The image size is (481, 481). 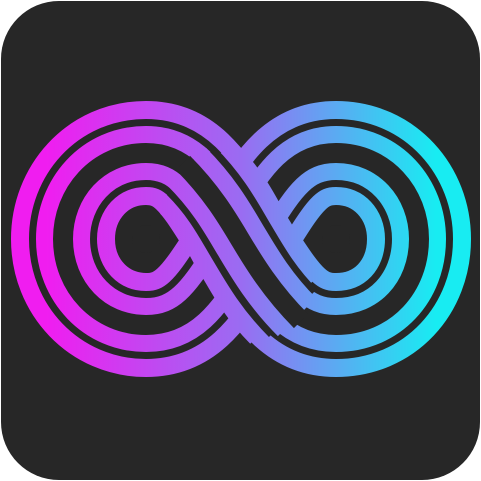 What do you see at coordinates (146, 239) in the screenshot?
I see `left-loop-center` at bounding box center [146, 239].